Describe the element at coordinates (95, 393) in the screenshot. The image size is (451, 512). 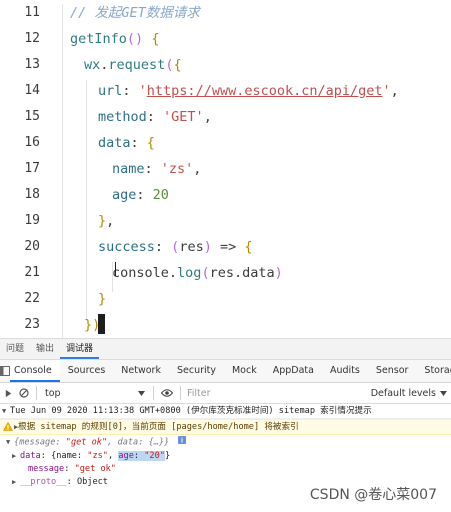
I see `context-selector: top` at that location.